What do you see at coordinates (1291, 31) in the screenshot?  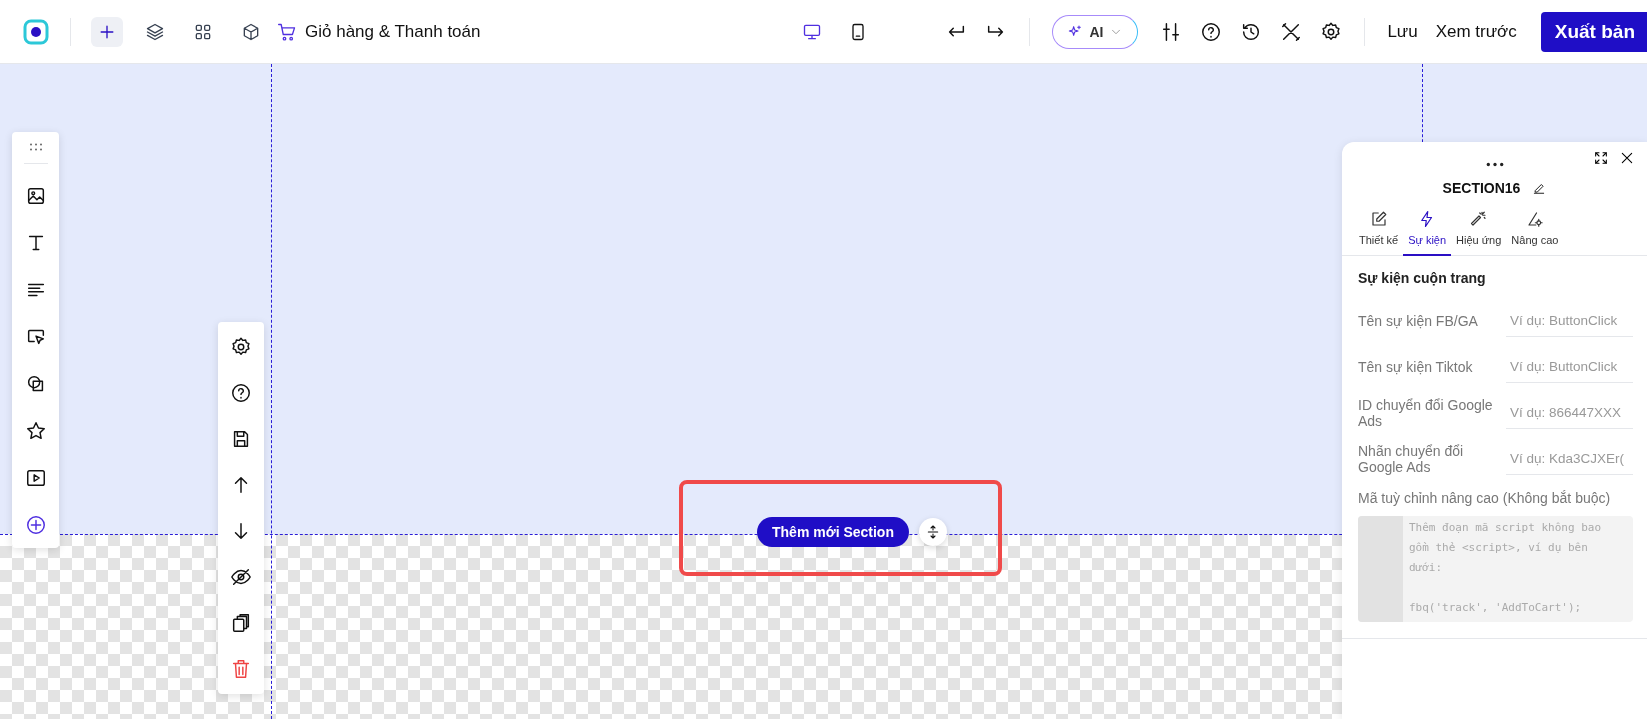 I see `tools-icon` at bounding box center [1291, 31].